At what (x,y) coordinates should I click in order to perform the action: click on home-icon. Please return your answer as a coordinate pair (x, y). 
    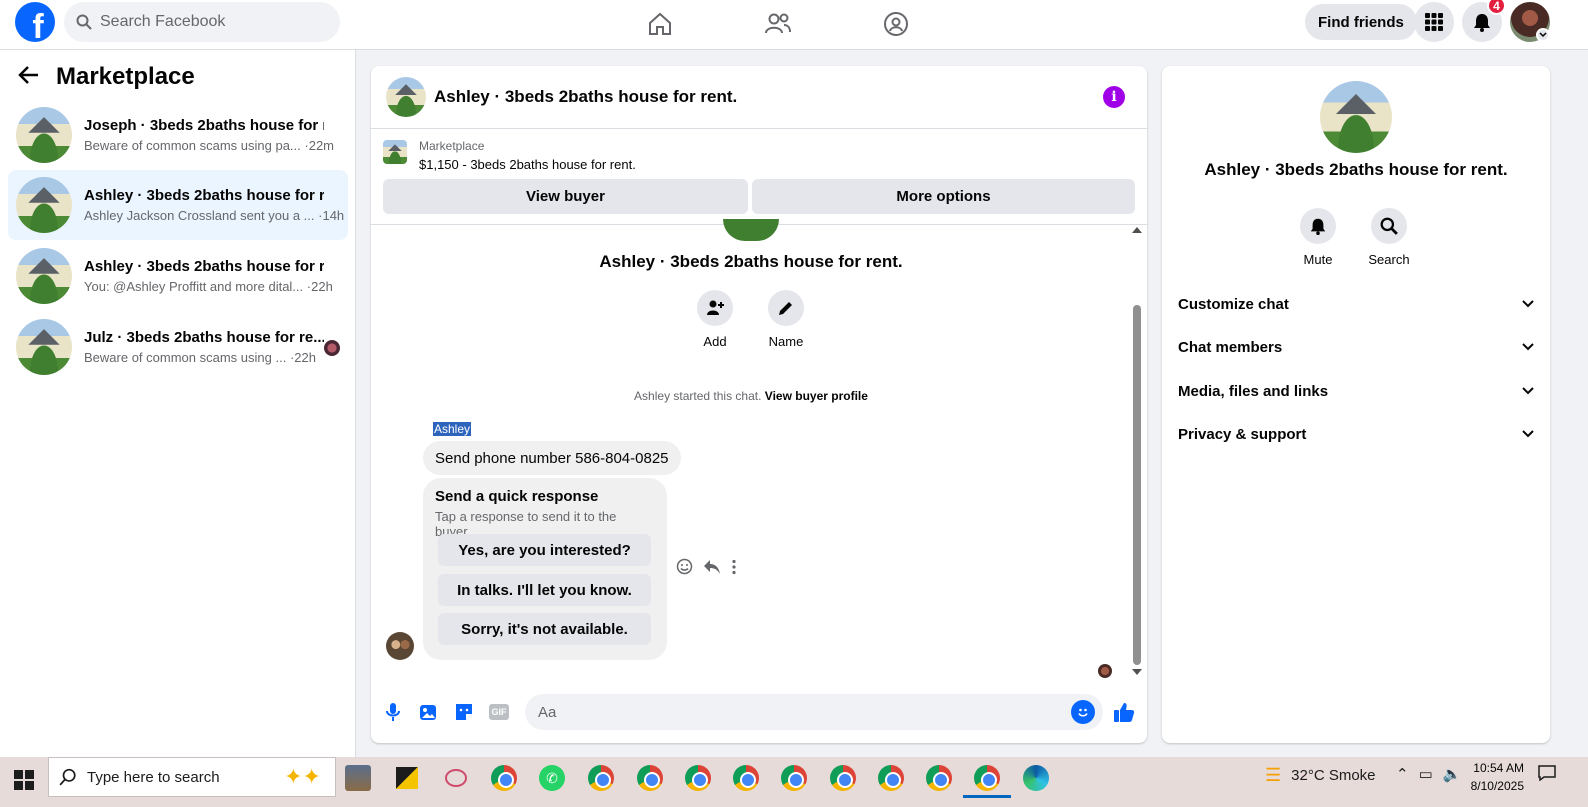
    Looking at the image, I should click on (660, 24).